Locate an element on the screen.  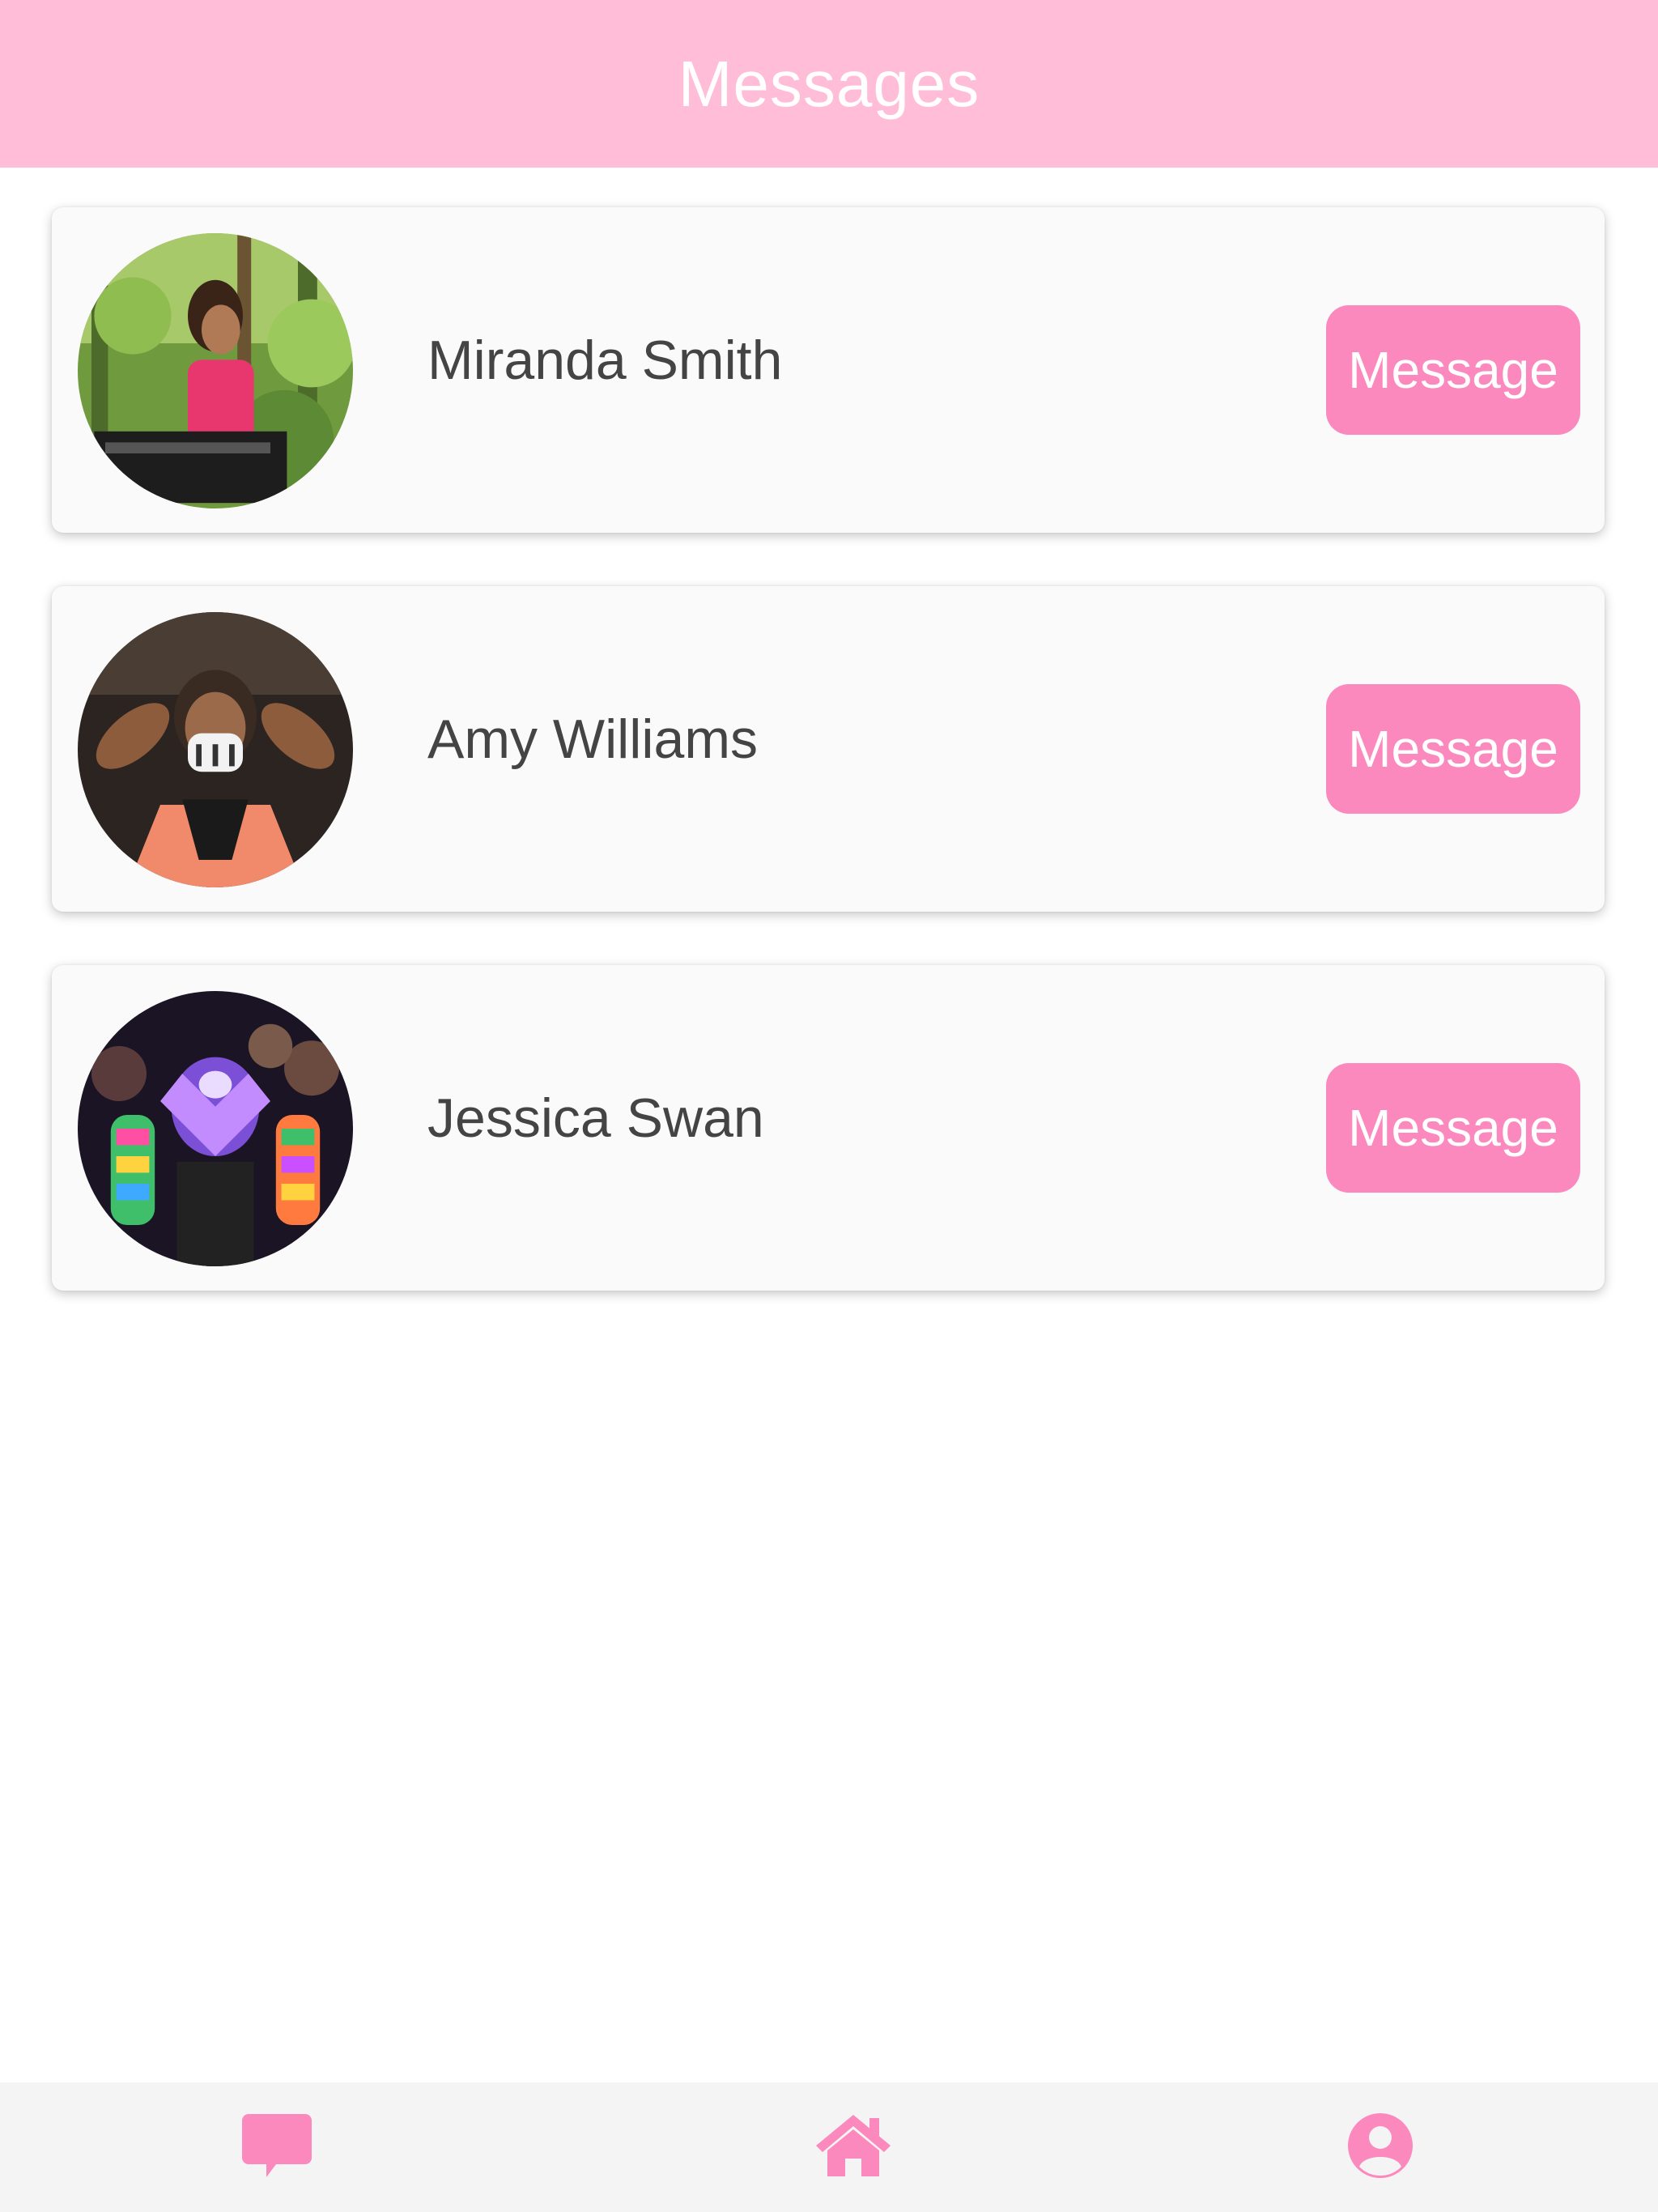
contact-name: Miranda Smith is located at coordinates (605, 360).